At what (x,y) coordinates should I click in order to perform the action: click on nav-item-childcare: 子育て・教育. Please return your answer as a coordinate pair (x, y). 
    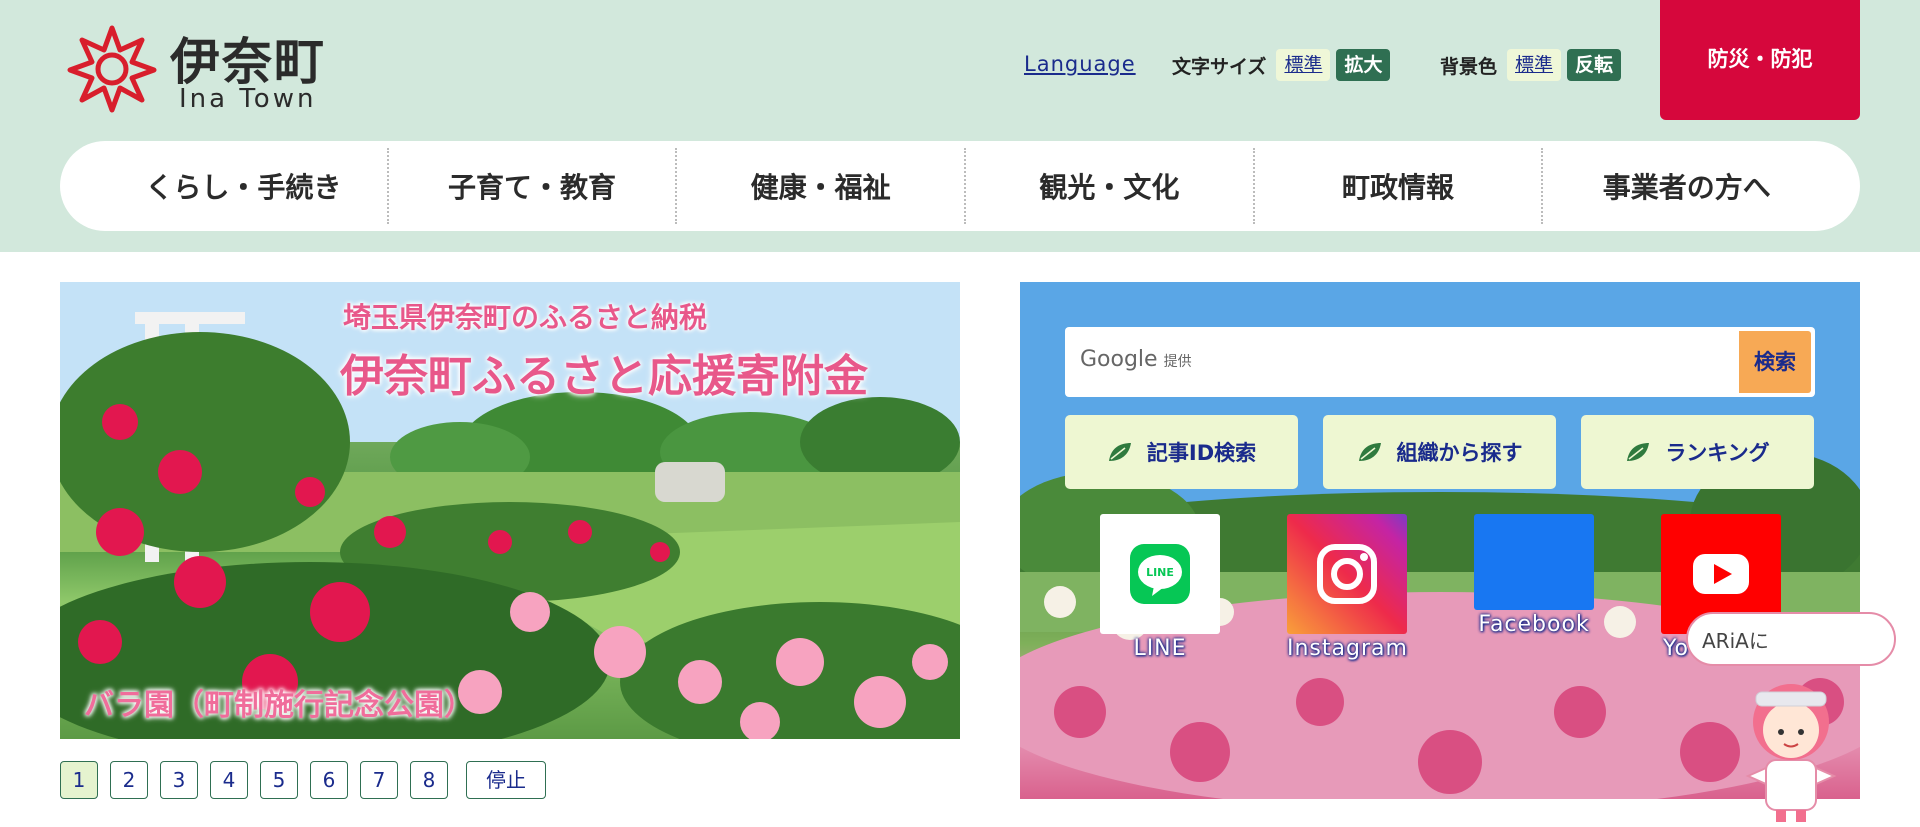
    Looking at the image, I should click on (531, 186).